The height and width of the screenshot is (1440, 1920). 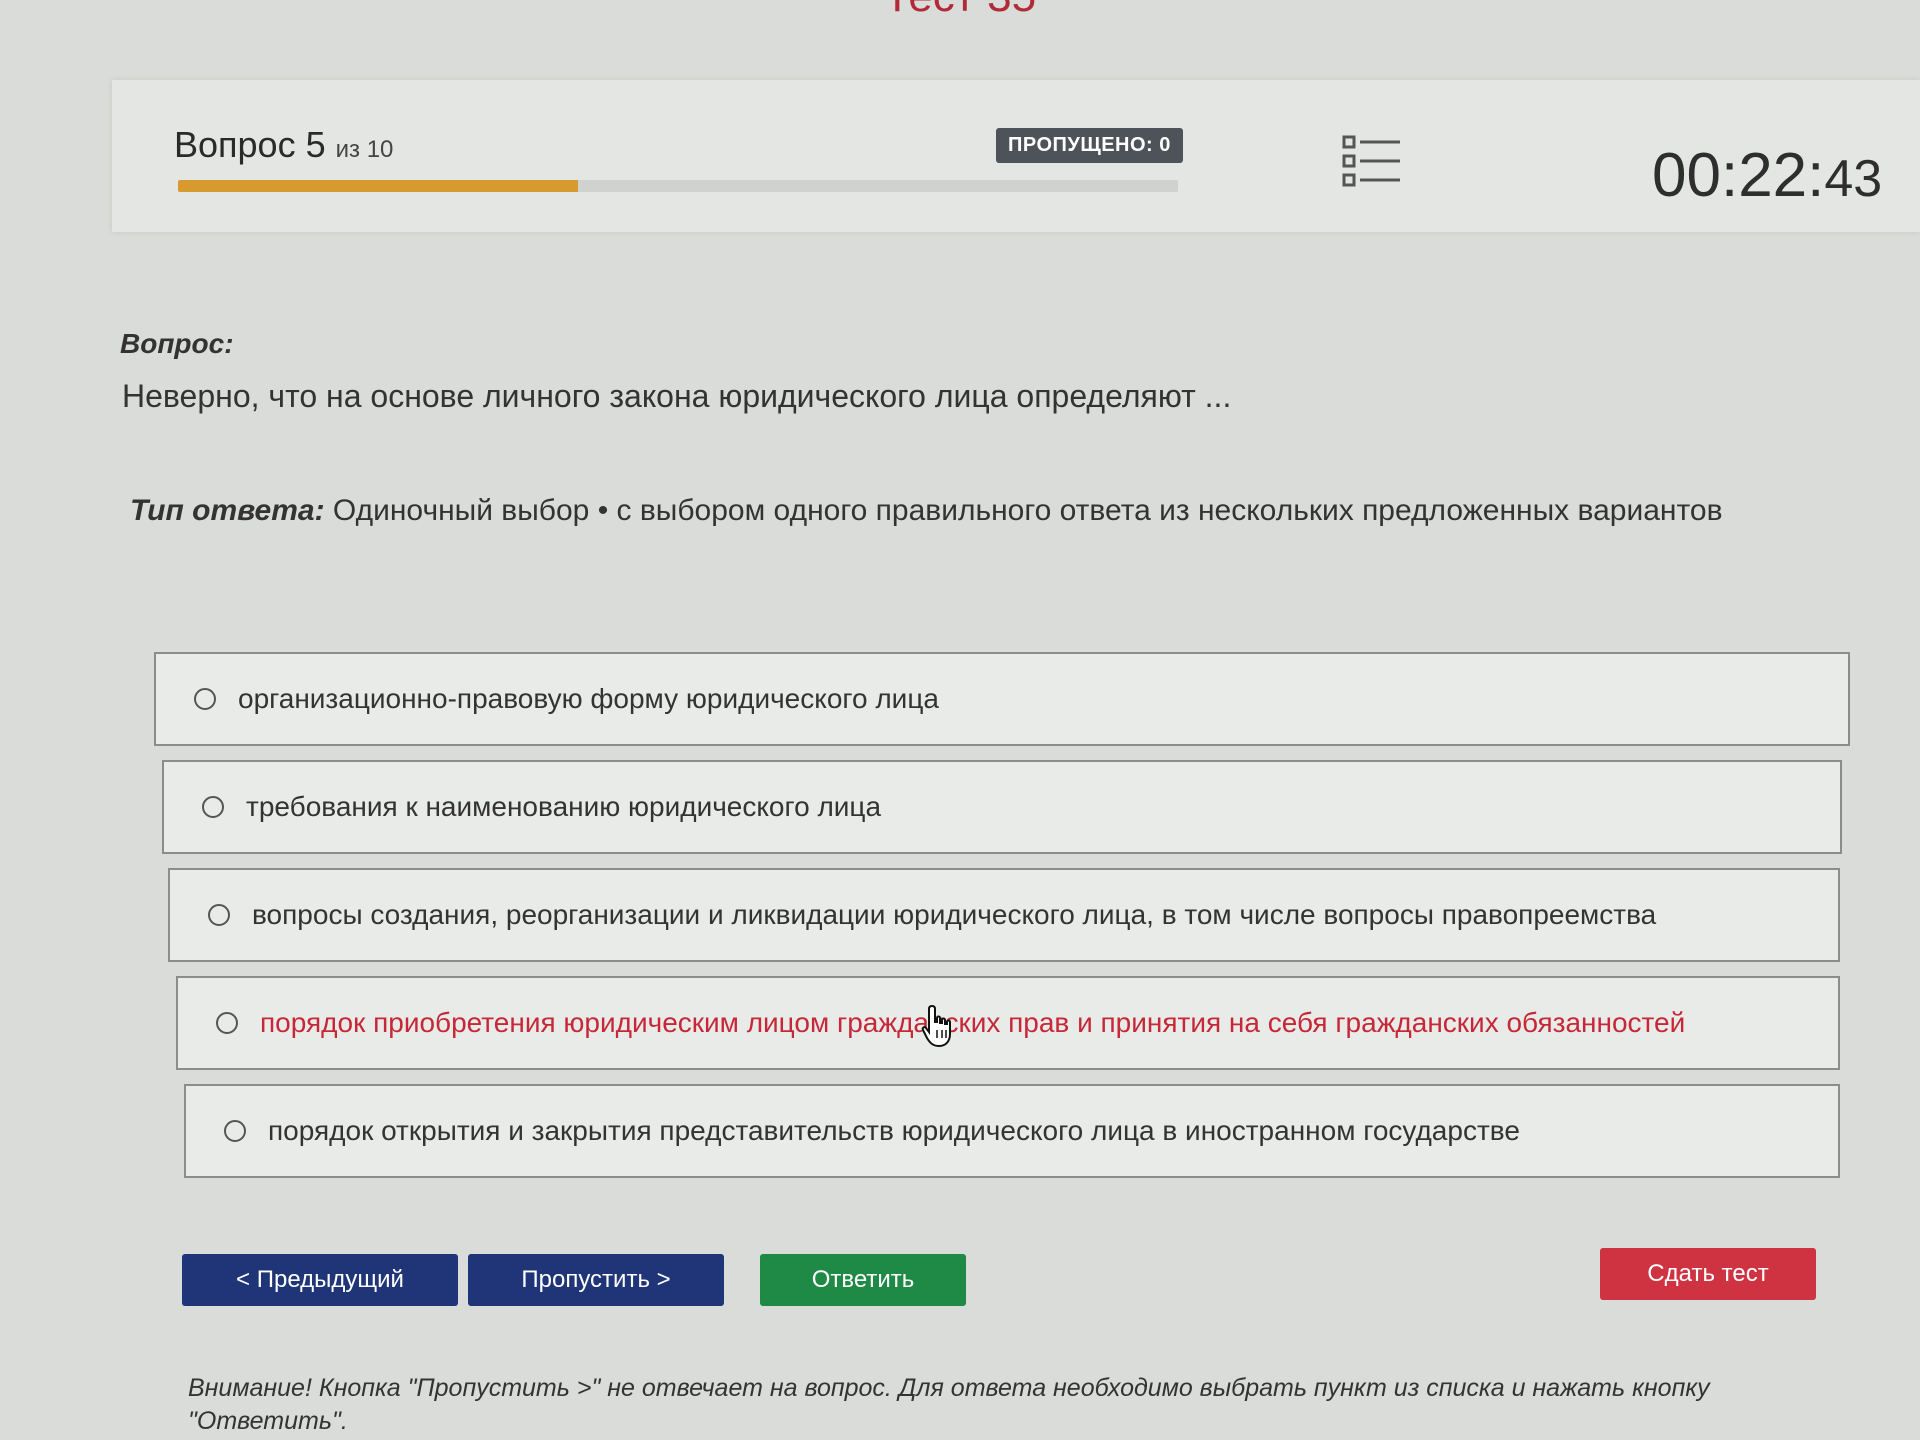 What do you see at coordinates (1708, 1274) in the screenshot?
I see `submit-test-button: Сдать тест` at bounding box center [1708, 1274].